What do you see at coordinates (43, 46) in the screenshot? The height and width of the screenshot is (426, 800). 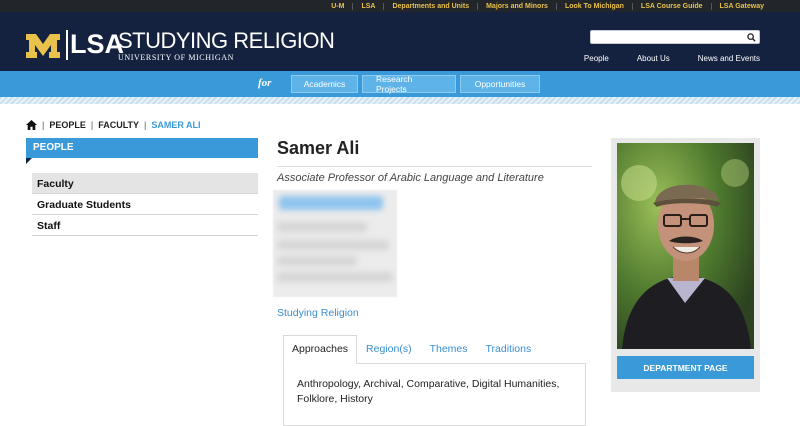 I see `block-m-logo-icon` at bounding box center [43, 46].